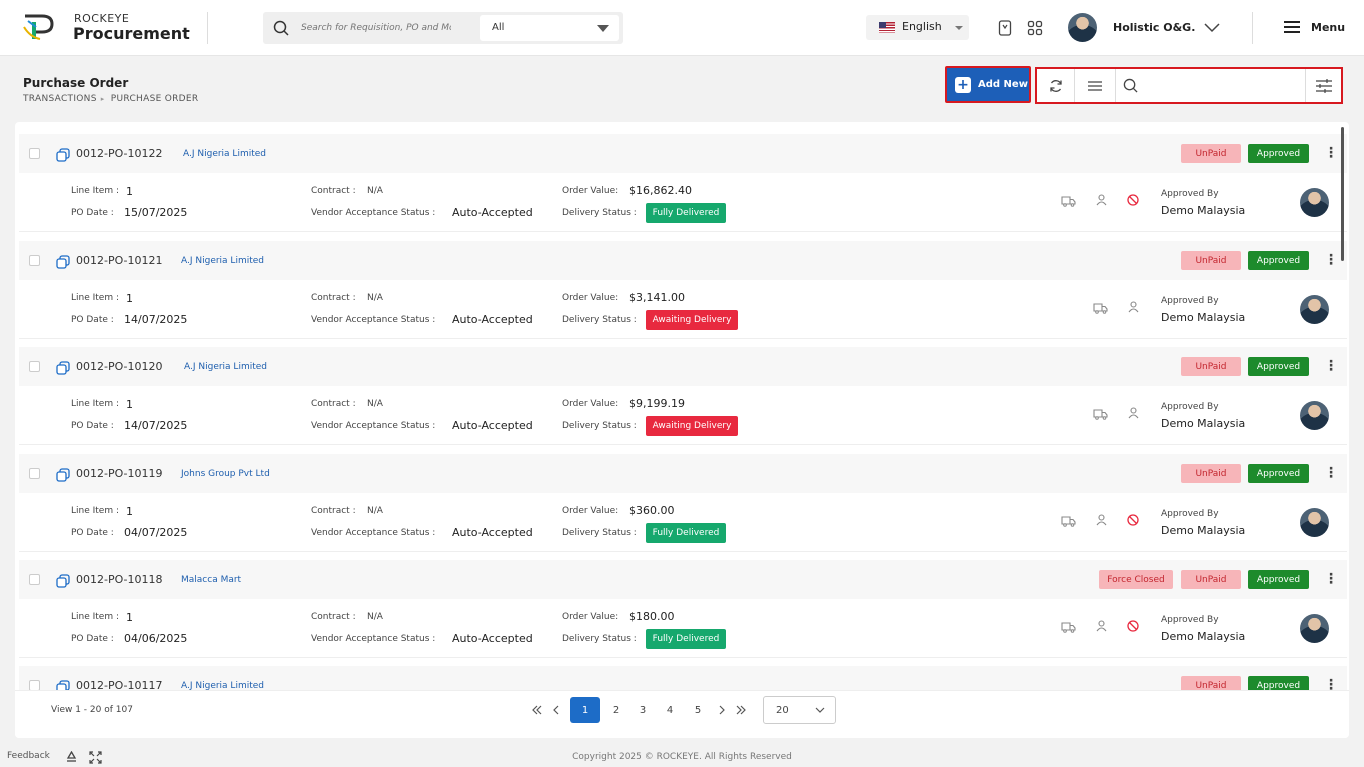 The height and width of the screenshot is (767, 1364). What do you see at coordinates (207, 28) in the screenshot?
I see `divider` at bounding box center [207, 28].